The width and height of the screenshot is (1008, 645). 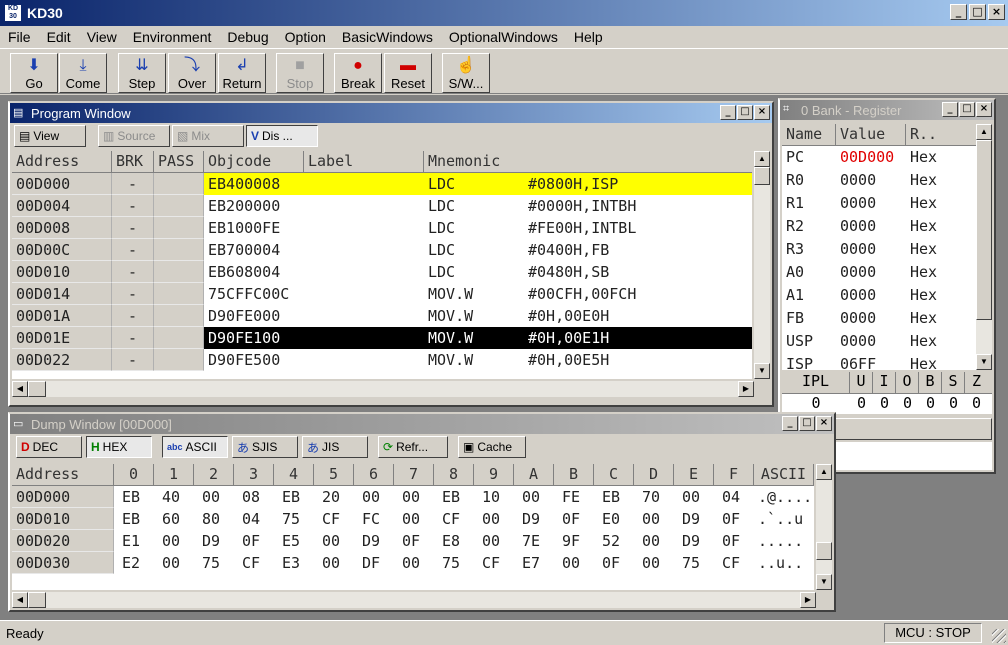 What do you see at coordinates (383, 389) in the screenshot?
I see `program-hscroll: ◀ ▶` at bounding box center [383, 389].